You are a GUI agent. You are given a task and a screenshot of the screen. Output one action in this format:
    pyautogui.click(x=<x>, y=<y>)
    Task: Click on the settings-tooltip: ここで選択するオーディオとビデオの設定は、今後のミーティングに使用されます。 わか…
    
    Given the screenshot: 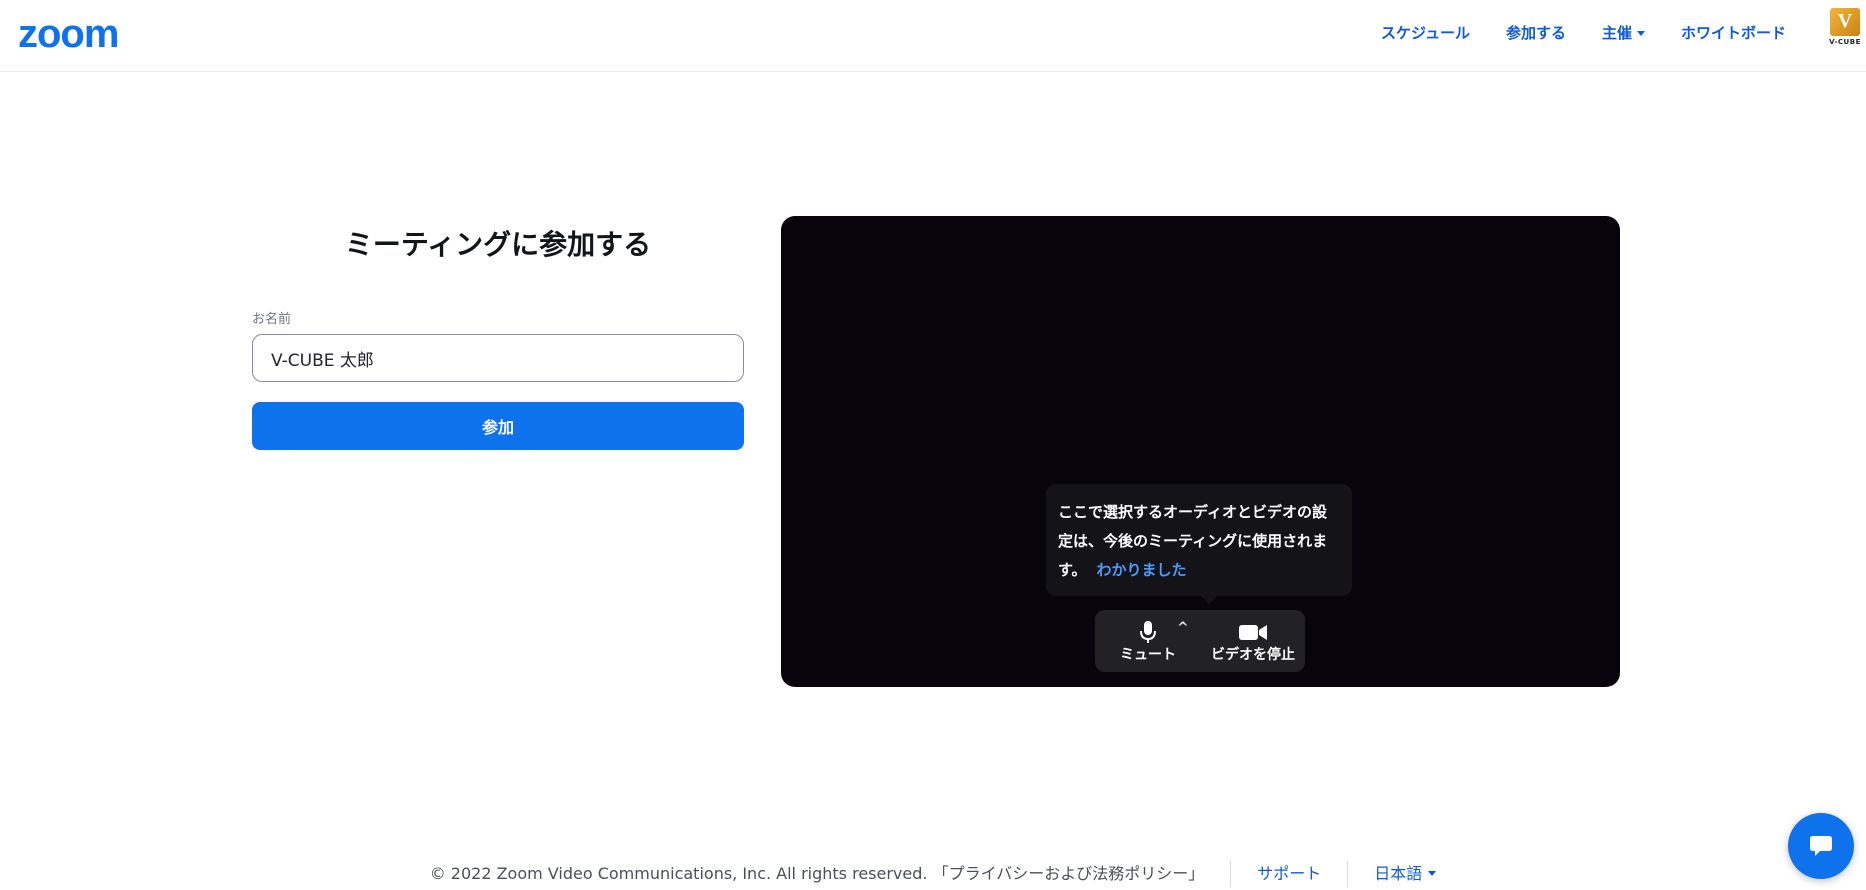 What is the action you would take?
    pyautogui.click(x=1199, y=540)
    